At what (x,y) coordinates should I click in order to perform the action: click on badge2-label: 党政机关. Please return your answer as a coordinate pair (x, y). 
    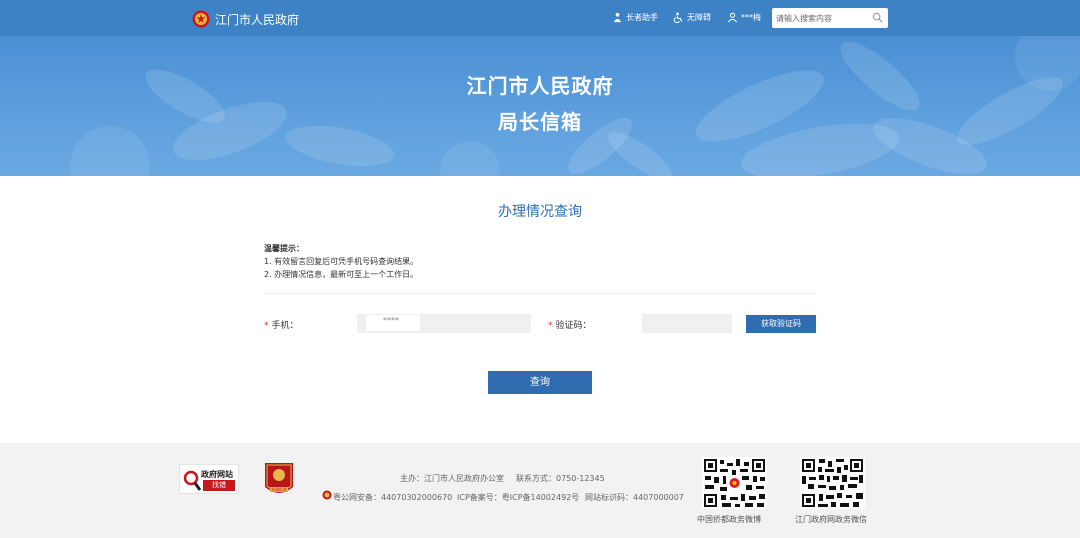
    Looking at the image, I should click on (279, 489).